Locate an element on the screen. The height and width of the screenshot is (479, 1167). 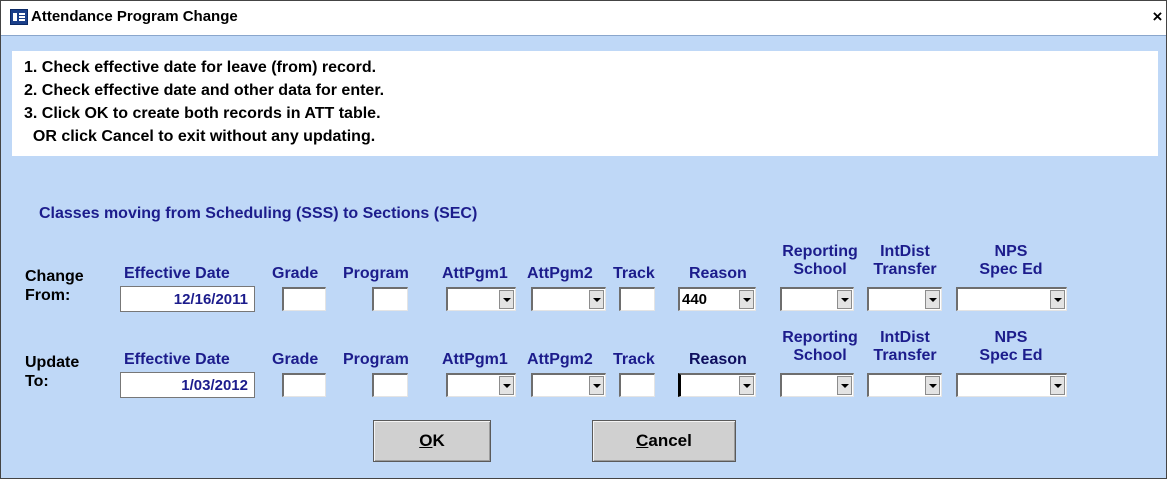
from-reporting-school-combo is located at coordinates (817, 299).